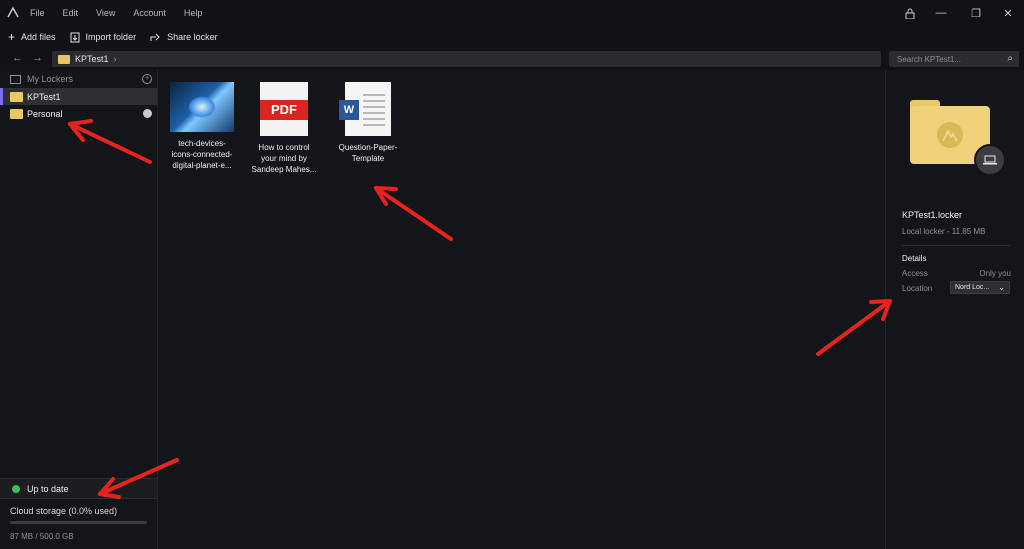 The height and width of the screenshot is (549, 1024). I want to click on plus-icon: +, so click(12, 37).